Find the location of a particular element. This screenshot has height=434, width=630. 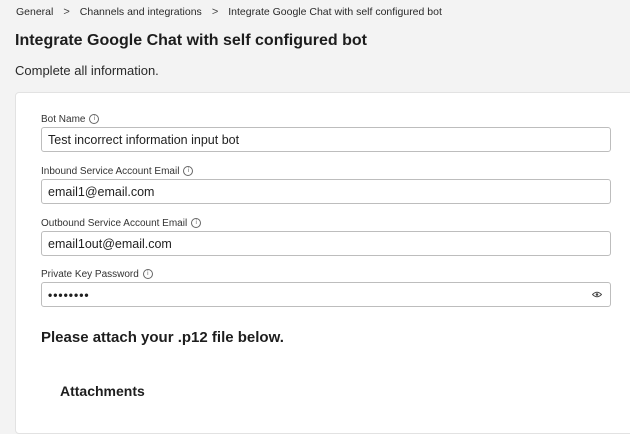

breadcrumb-item-general: General is located at coordinates (34, 12).